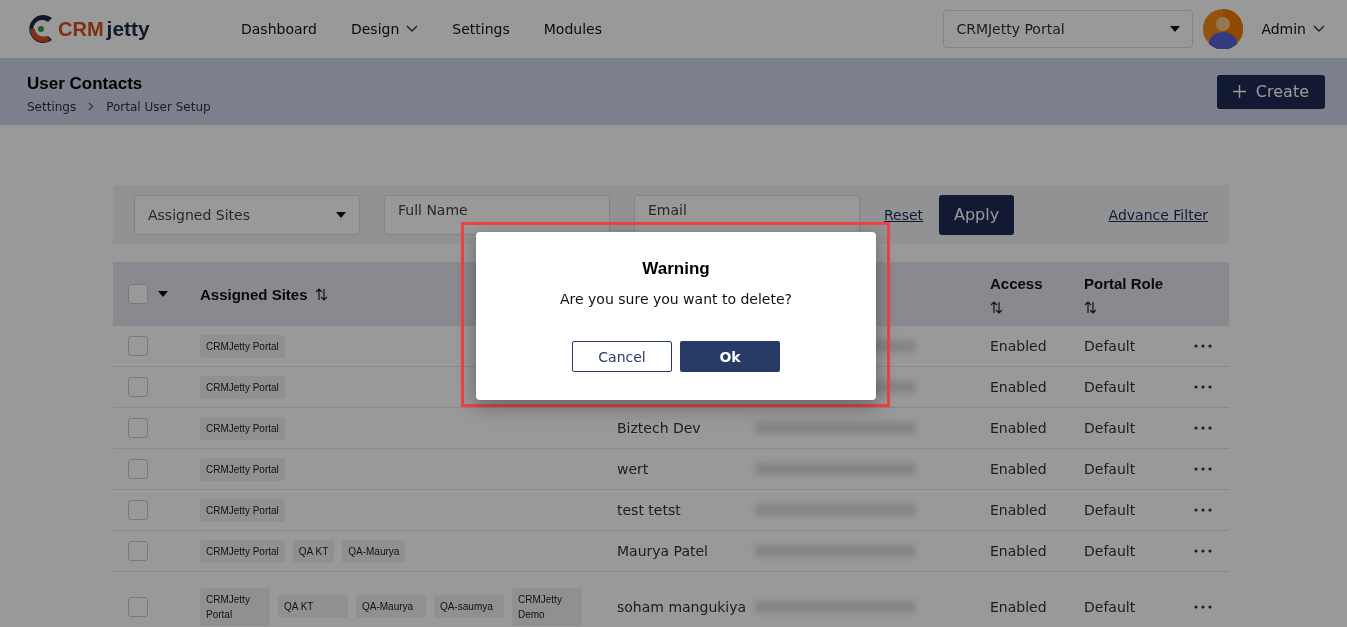 The height and width of the screenshot is (627, 1347). I want to click on column-header: Access, so click(1016, 283).